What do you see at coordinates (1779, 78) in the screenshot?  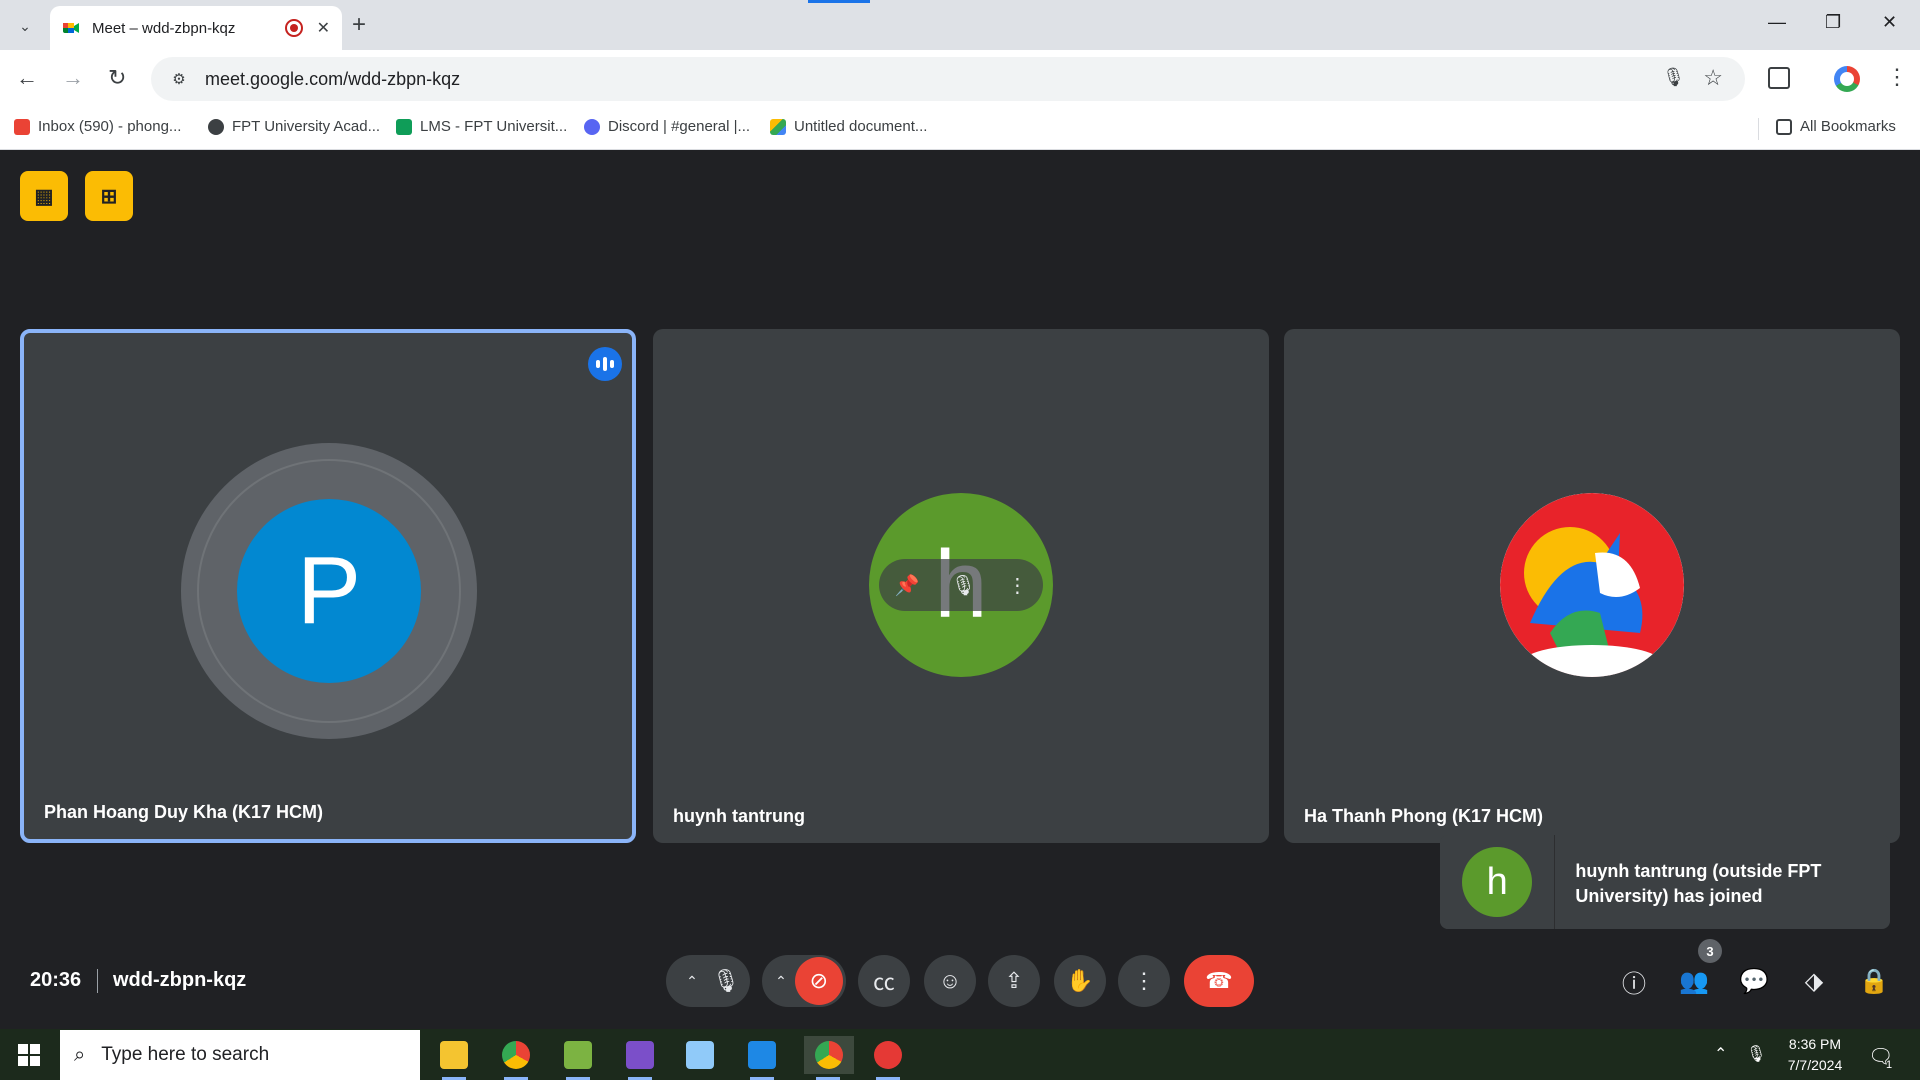 I see `extensions-icon` at bounding box center [1779, 78].